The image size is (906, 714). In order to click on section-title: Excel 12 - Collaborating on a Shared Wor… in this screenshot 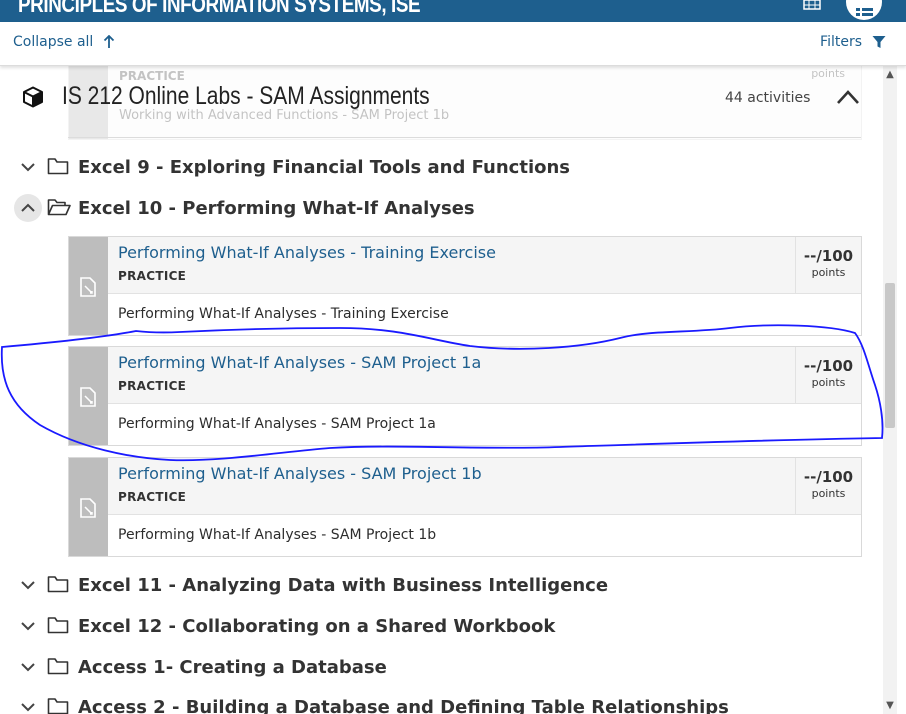, I will do `click(316, 626)`.